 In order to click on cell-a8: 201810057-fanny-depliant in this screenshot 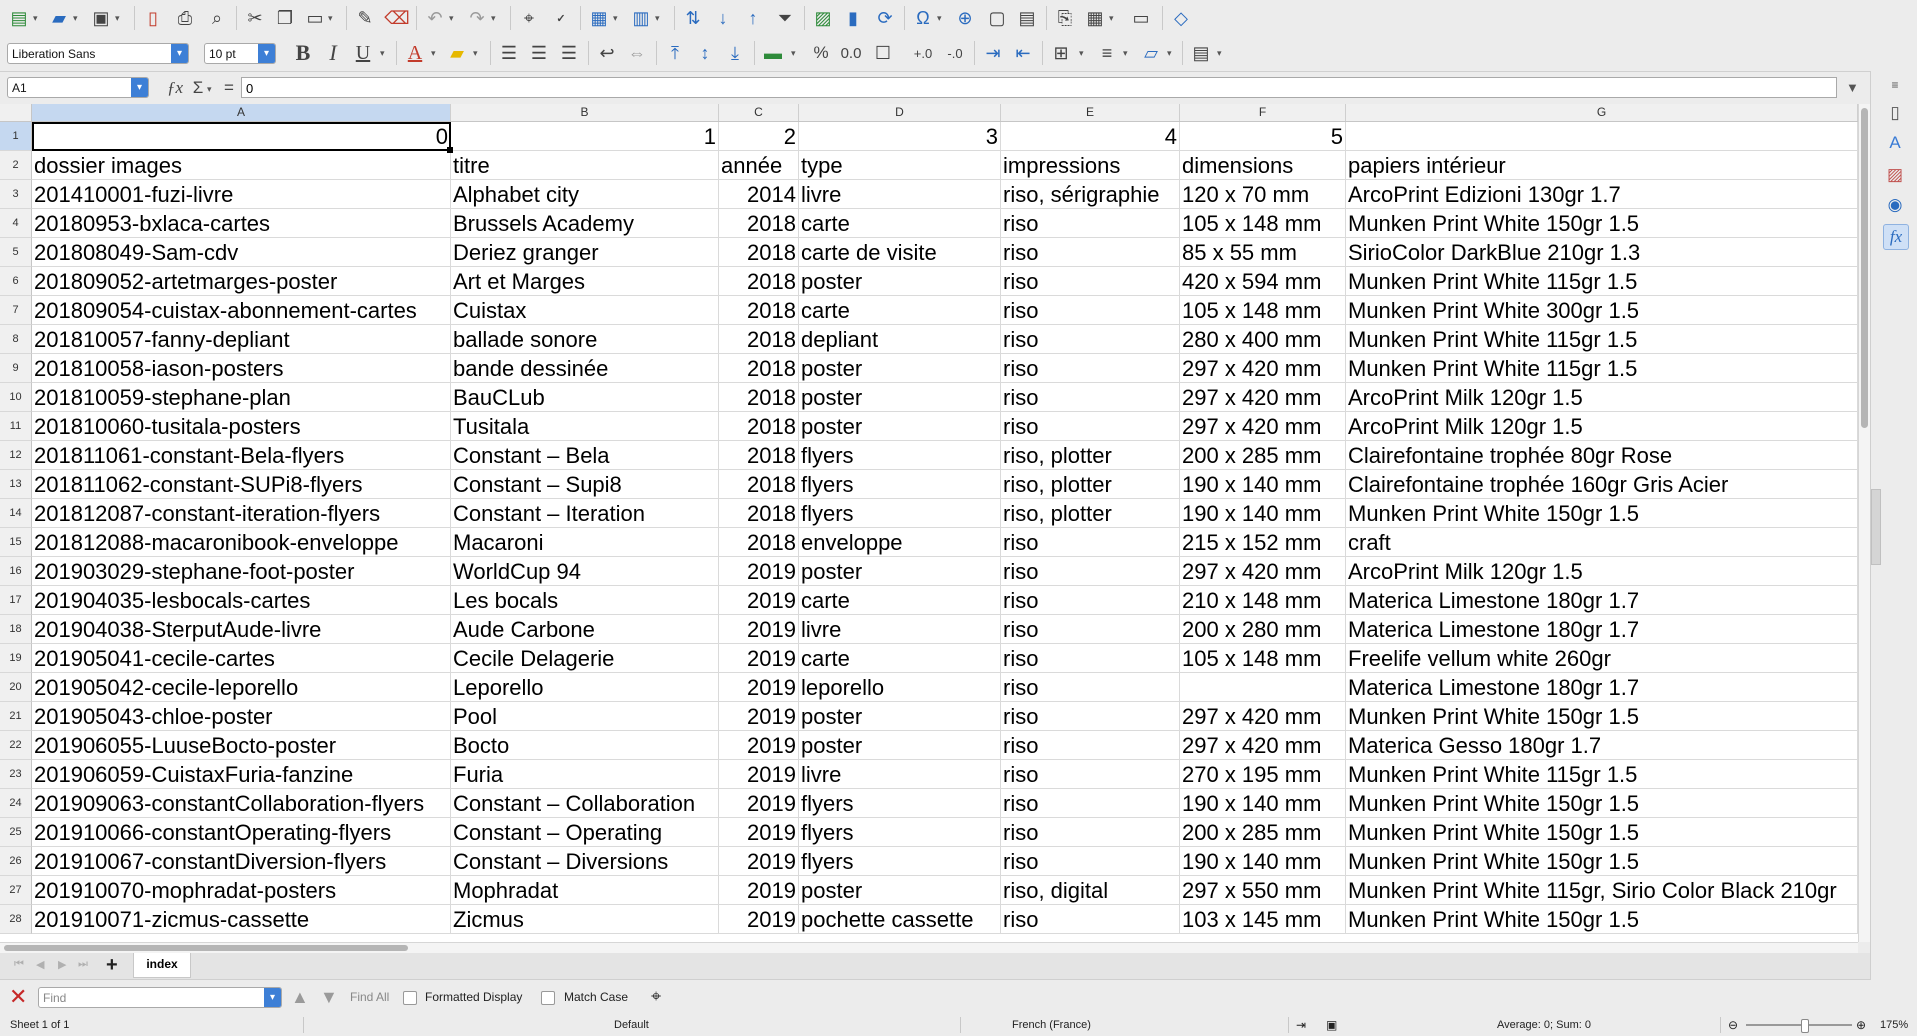, I will do `click(241, 339)`.